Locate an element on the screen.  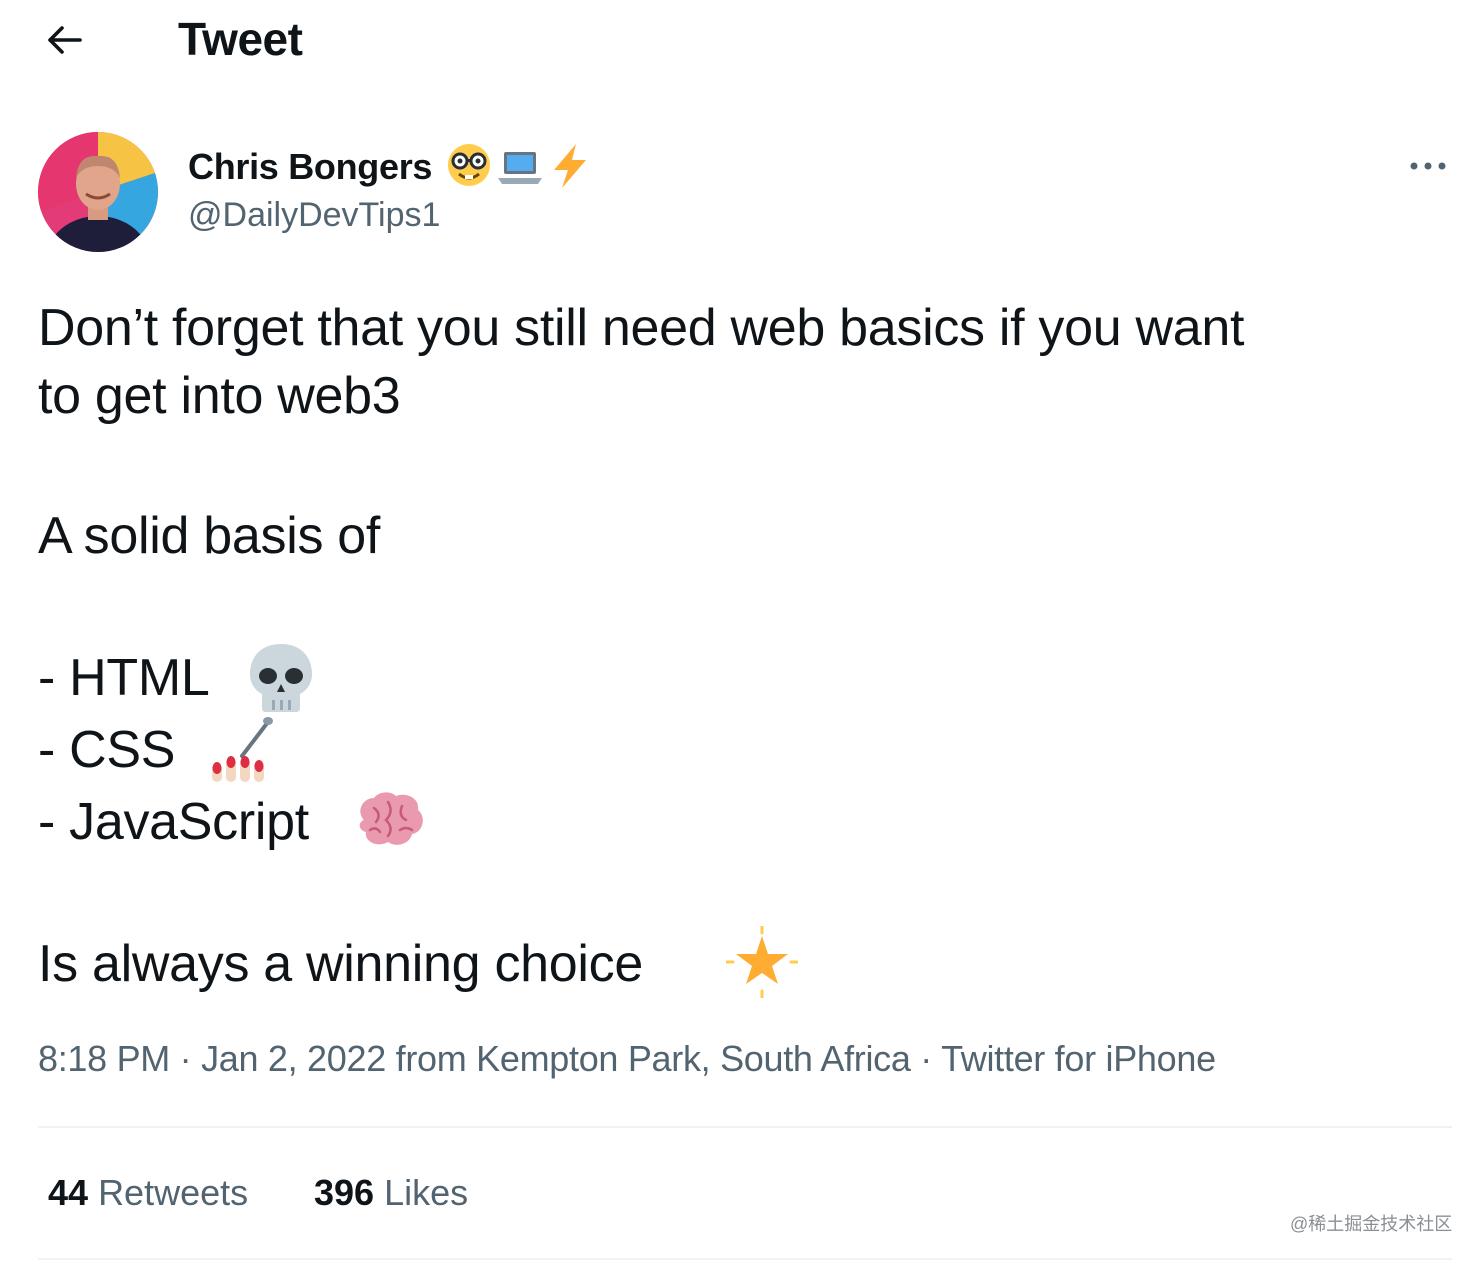
watermark: @稀土掘金技术社区 is located at coordinates (1371, 1224).